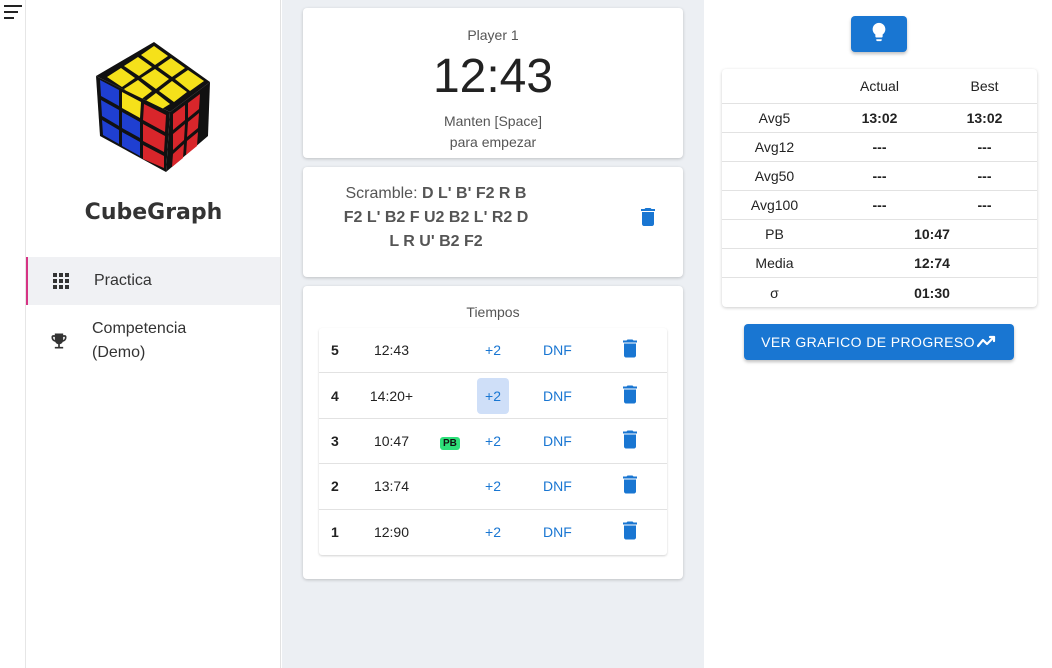 The width and height of the screenshot is (1052, 668). Describe the element at coordinates (984, 86) in the screenshot. I see `header-best: Best` at that location.